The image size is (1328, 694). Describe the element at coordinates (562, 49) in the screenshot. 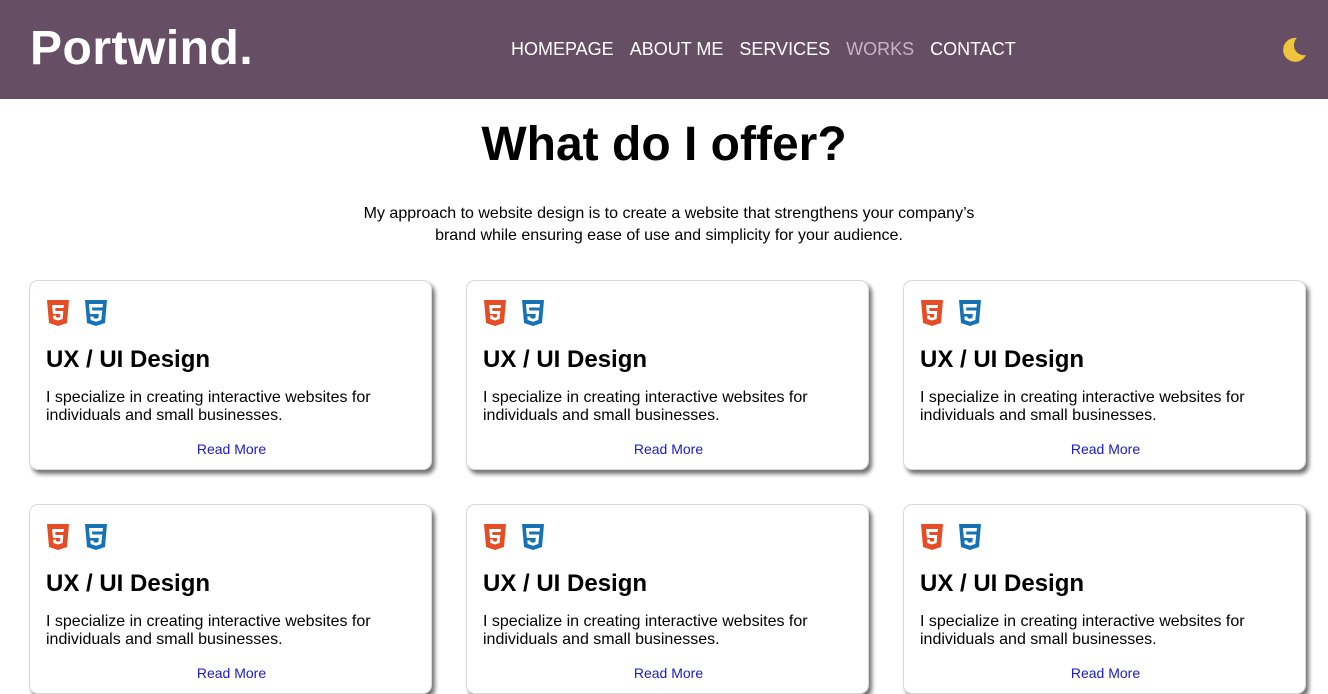

I see `nav-link-homepage: HOMEPAGE` at that location.